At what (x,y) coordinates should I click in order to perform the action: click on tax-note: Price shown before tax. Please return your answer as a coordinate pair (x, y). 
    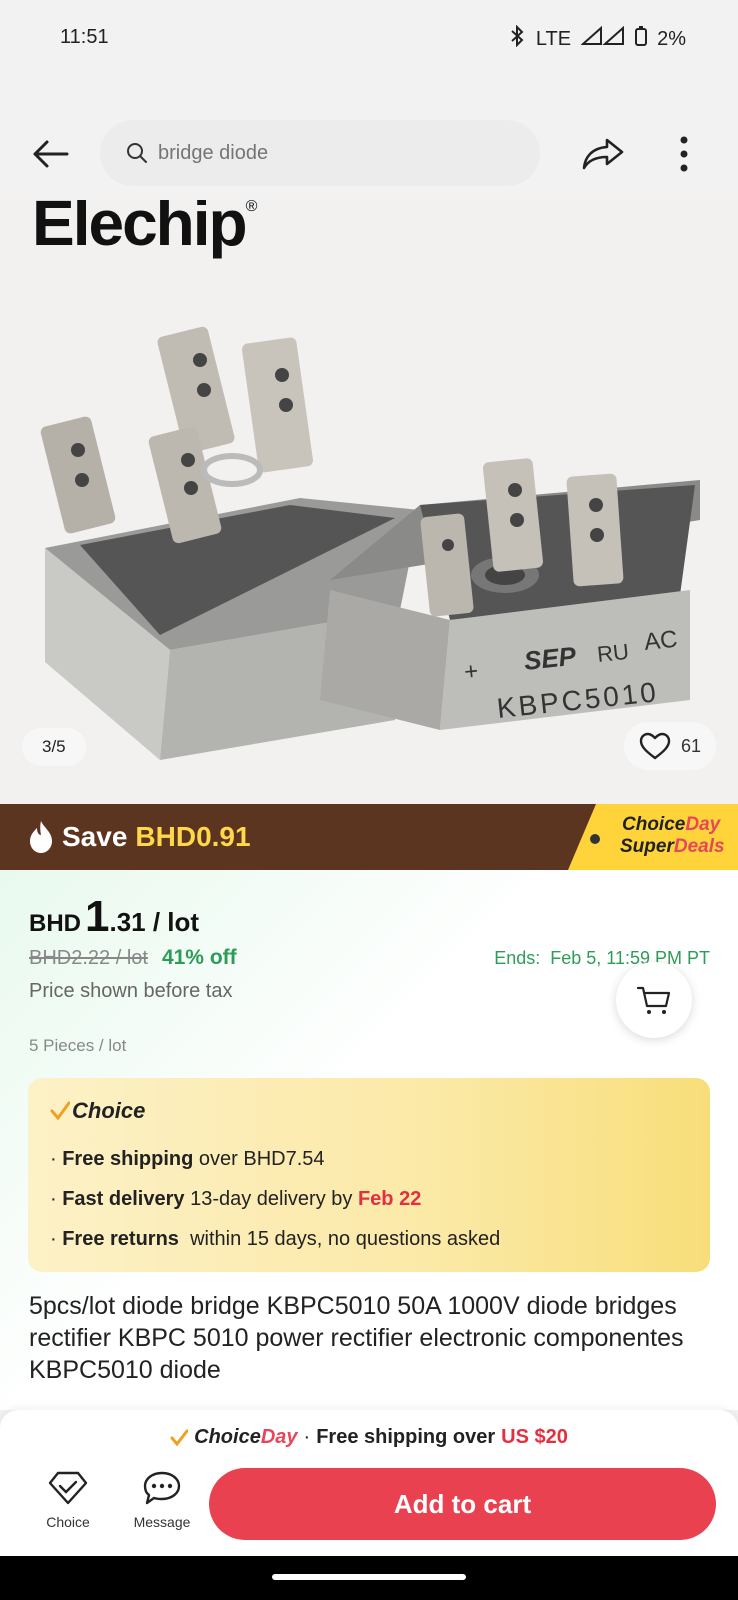
    Looking at the image, I should click on (131, 991).